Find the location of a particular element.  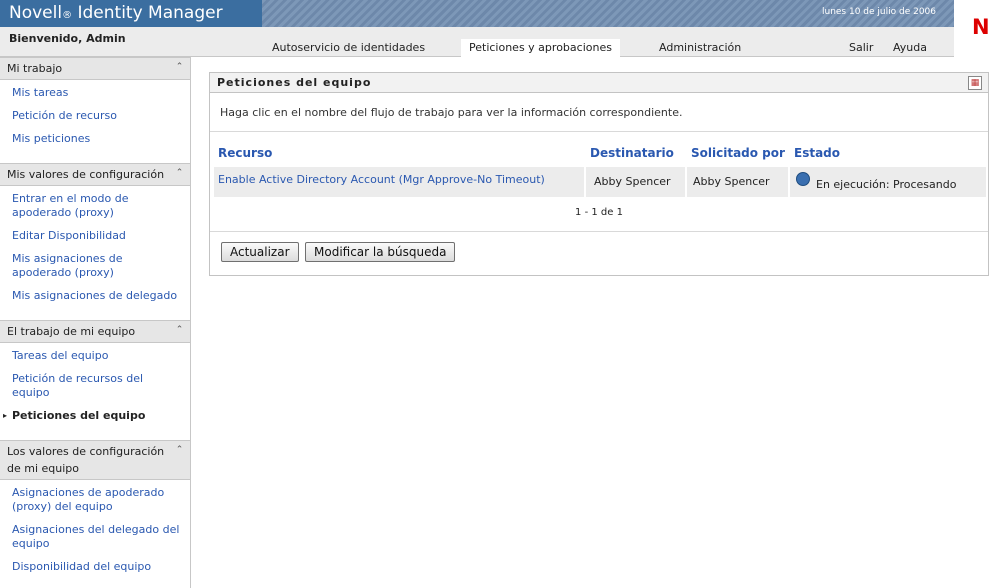

result-count: 1 - 1 de 1 is located at coordinates (599, 212).